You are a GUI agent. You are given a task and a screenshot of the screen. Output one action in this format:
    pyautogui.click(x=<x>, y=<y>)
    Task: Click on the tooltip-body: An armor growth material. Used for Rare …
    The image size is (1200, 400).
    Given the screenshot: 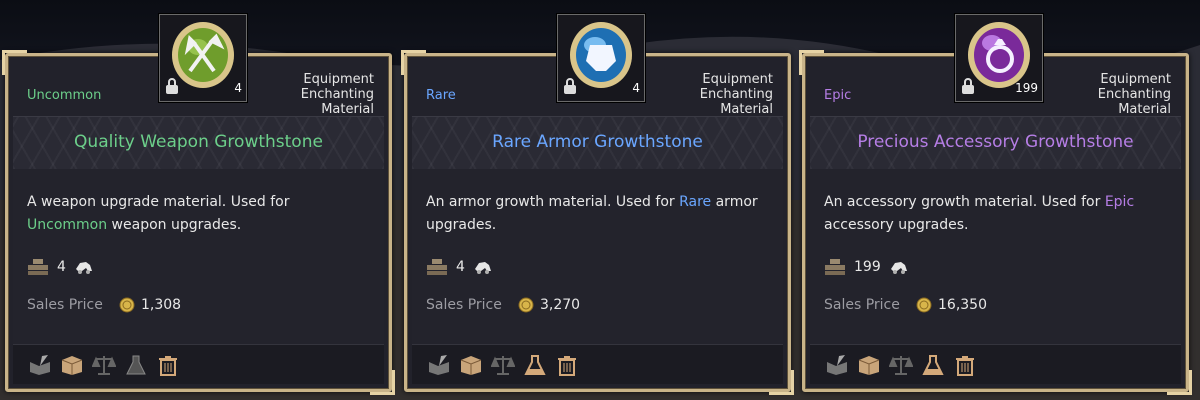 What is the action you would take?
    pyautogui.click(x=597, y=257)
    